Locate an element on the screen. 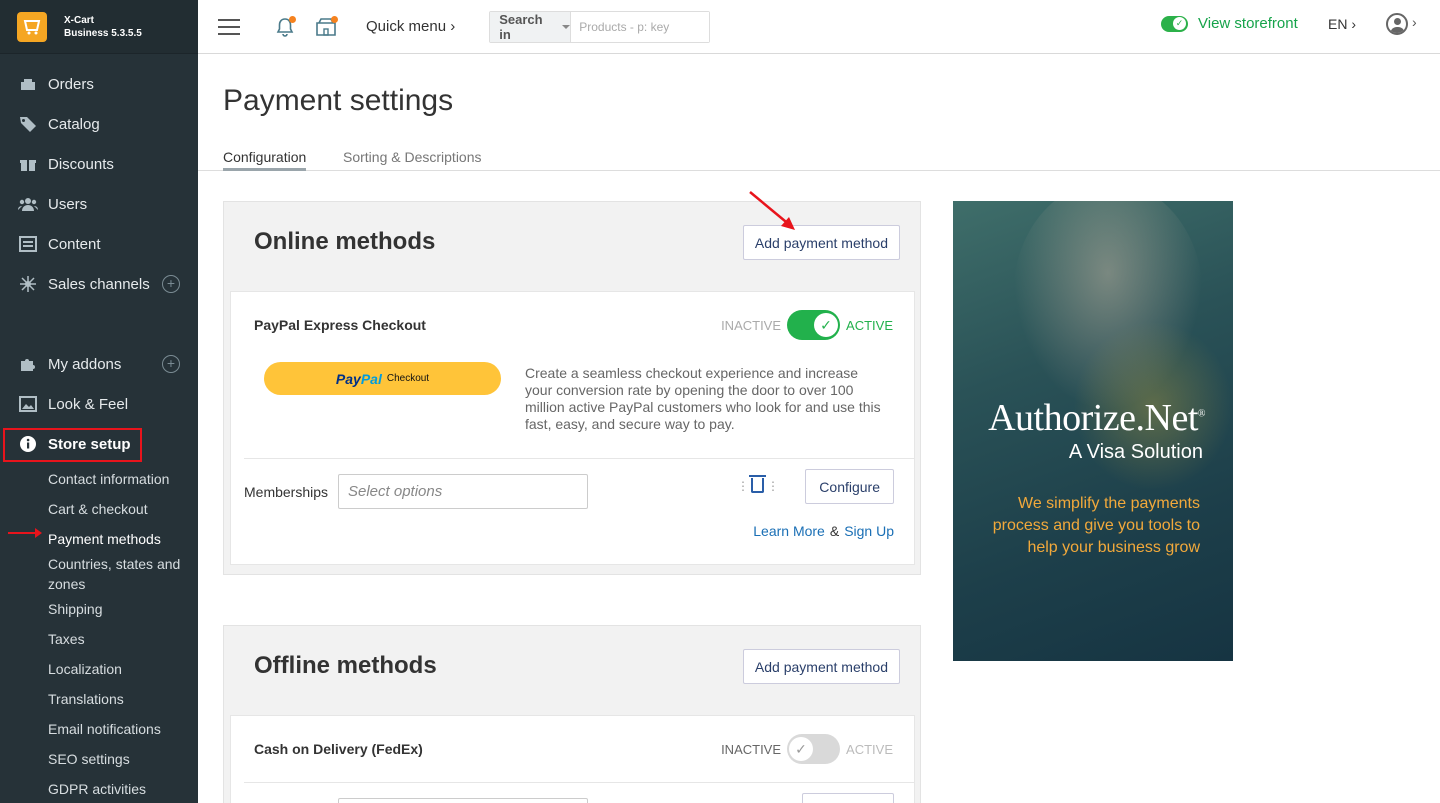  sidebar-item-label: My addons is located at coordinates (85, 364).